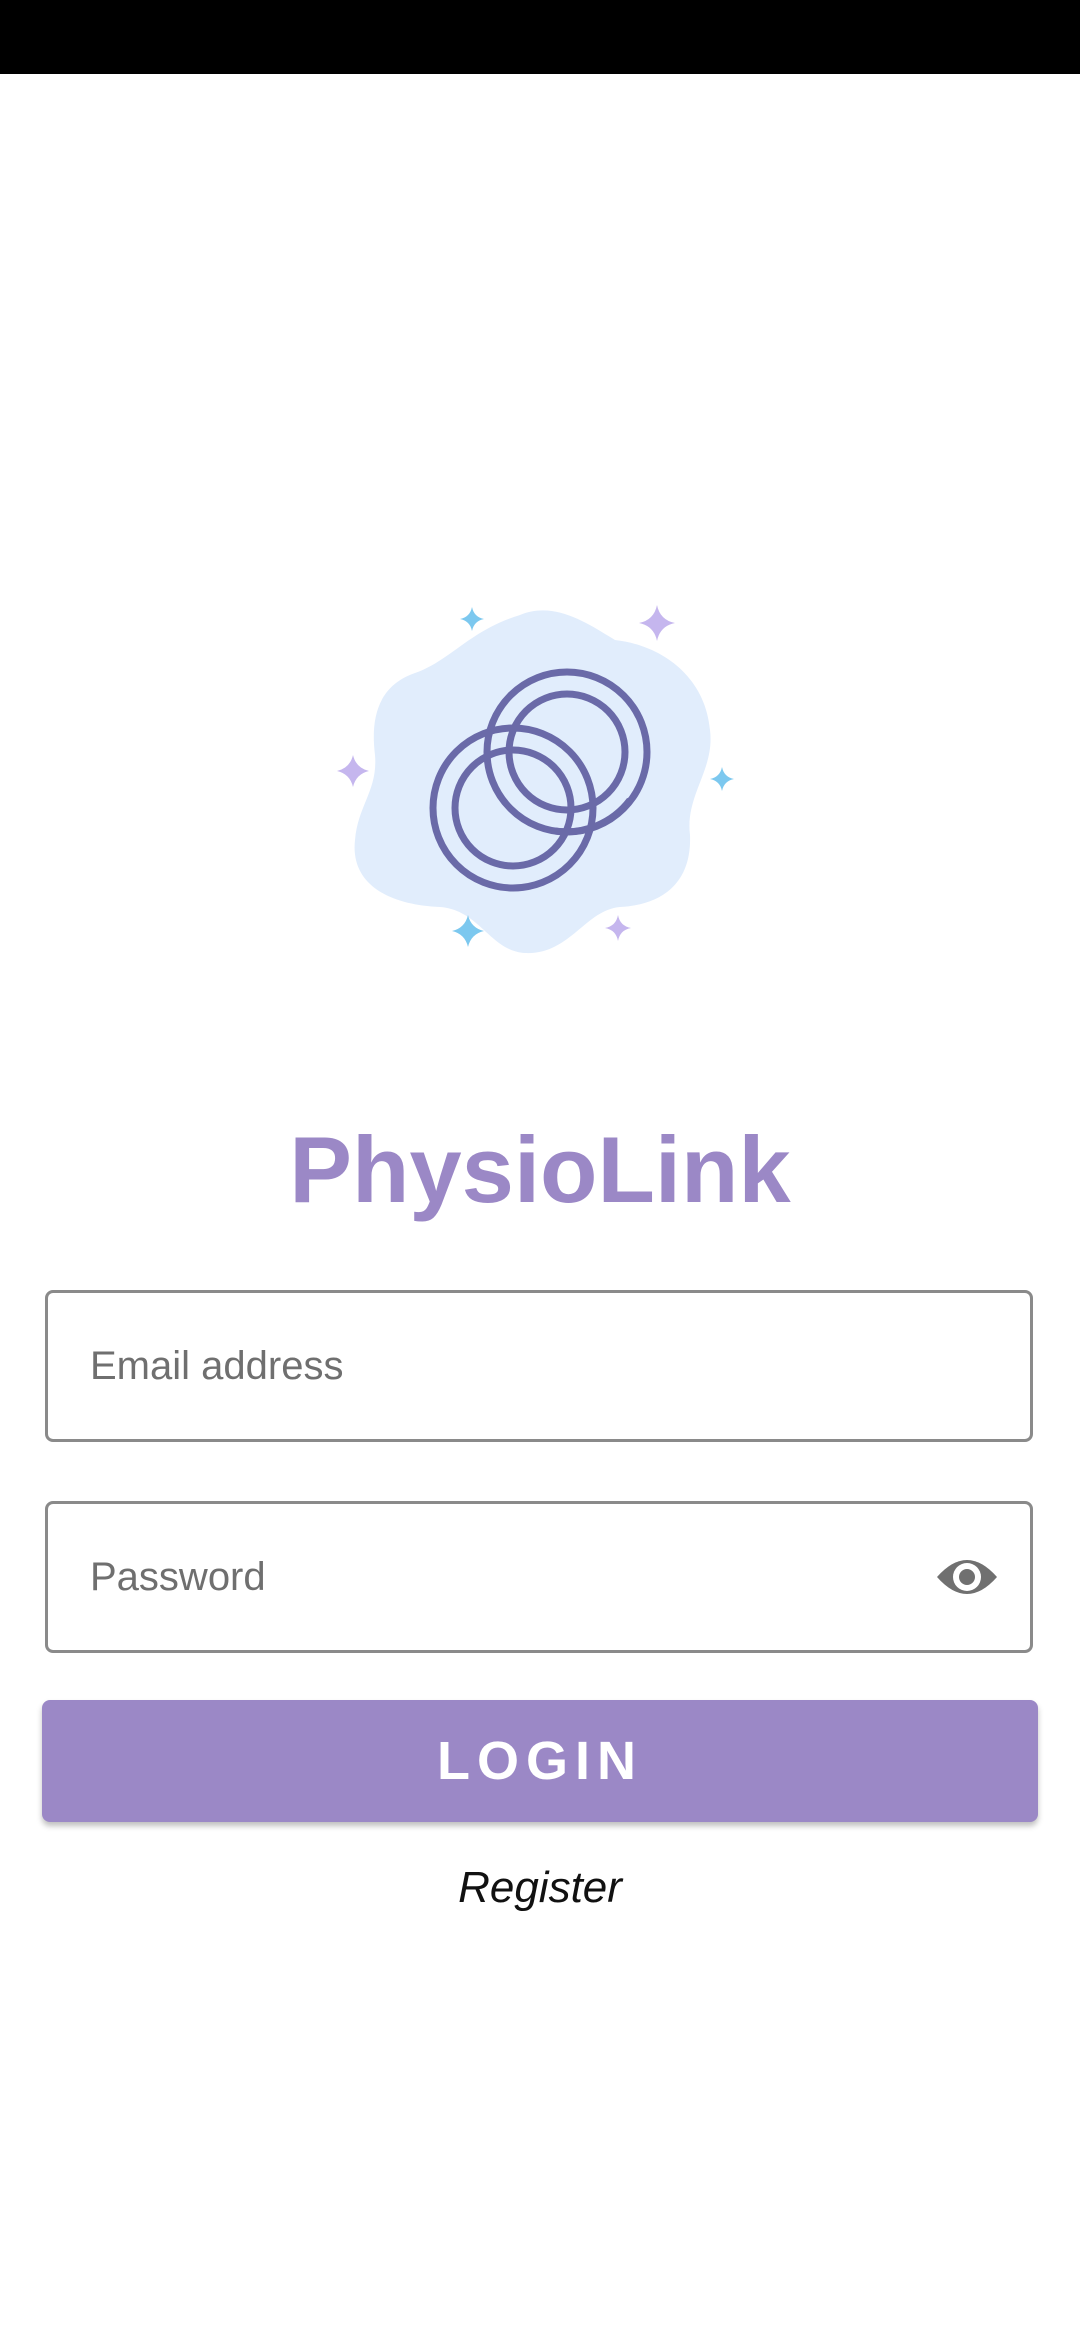 The height and width of the screenshot is (2340, 1080). What do you see at coordinates (532, 782) in the screenshot?
I see `logo-blob` at bounding box center [532, 782].